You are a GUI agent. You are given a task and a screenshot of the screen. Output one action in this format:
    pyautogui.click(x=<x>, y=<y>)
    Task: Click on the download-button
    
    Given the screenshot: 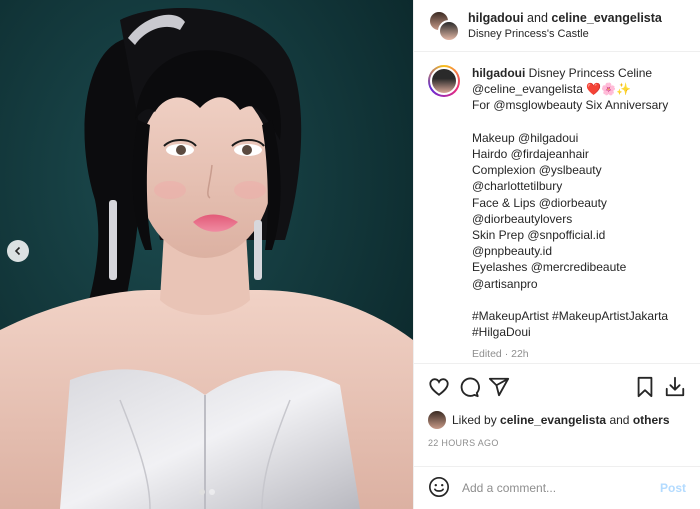 What is the action you would take?
    pyautogui.click(x=675, y=387)
    